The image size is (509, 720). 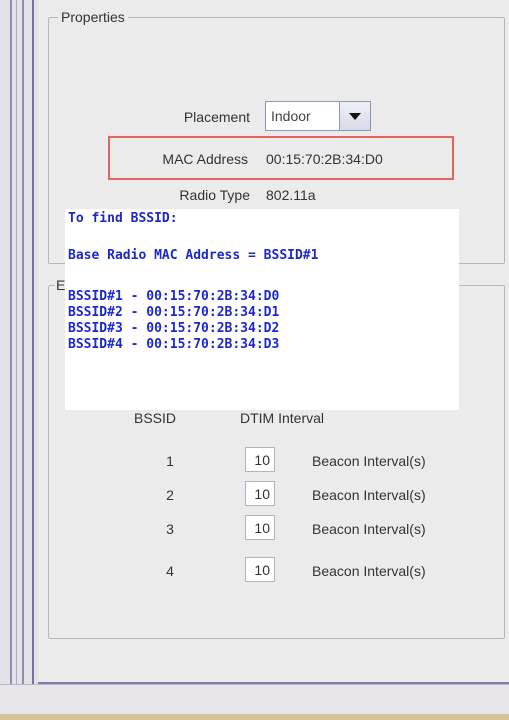 What do you see at coordinates (174, 296) in the screenshot?
I see `callout-bssid-line: BSSID#1 - 00:15:70:2B:34:D0` at bounding box center [174, 296].